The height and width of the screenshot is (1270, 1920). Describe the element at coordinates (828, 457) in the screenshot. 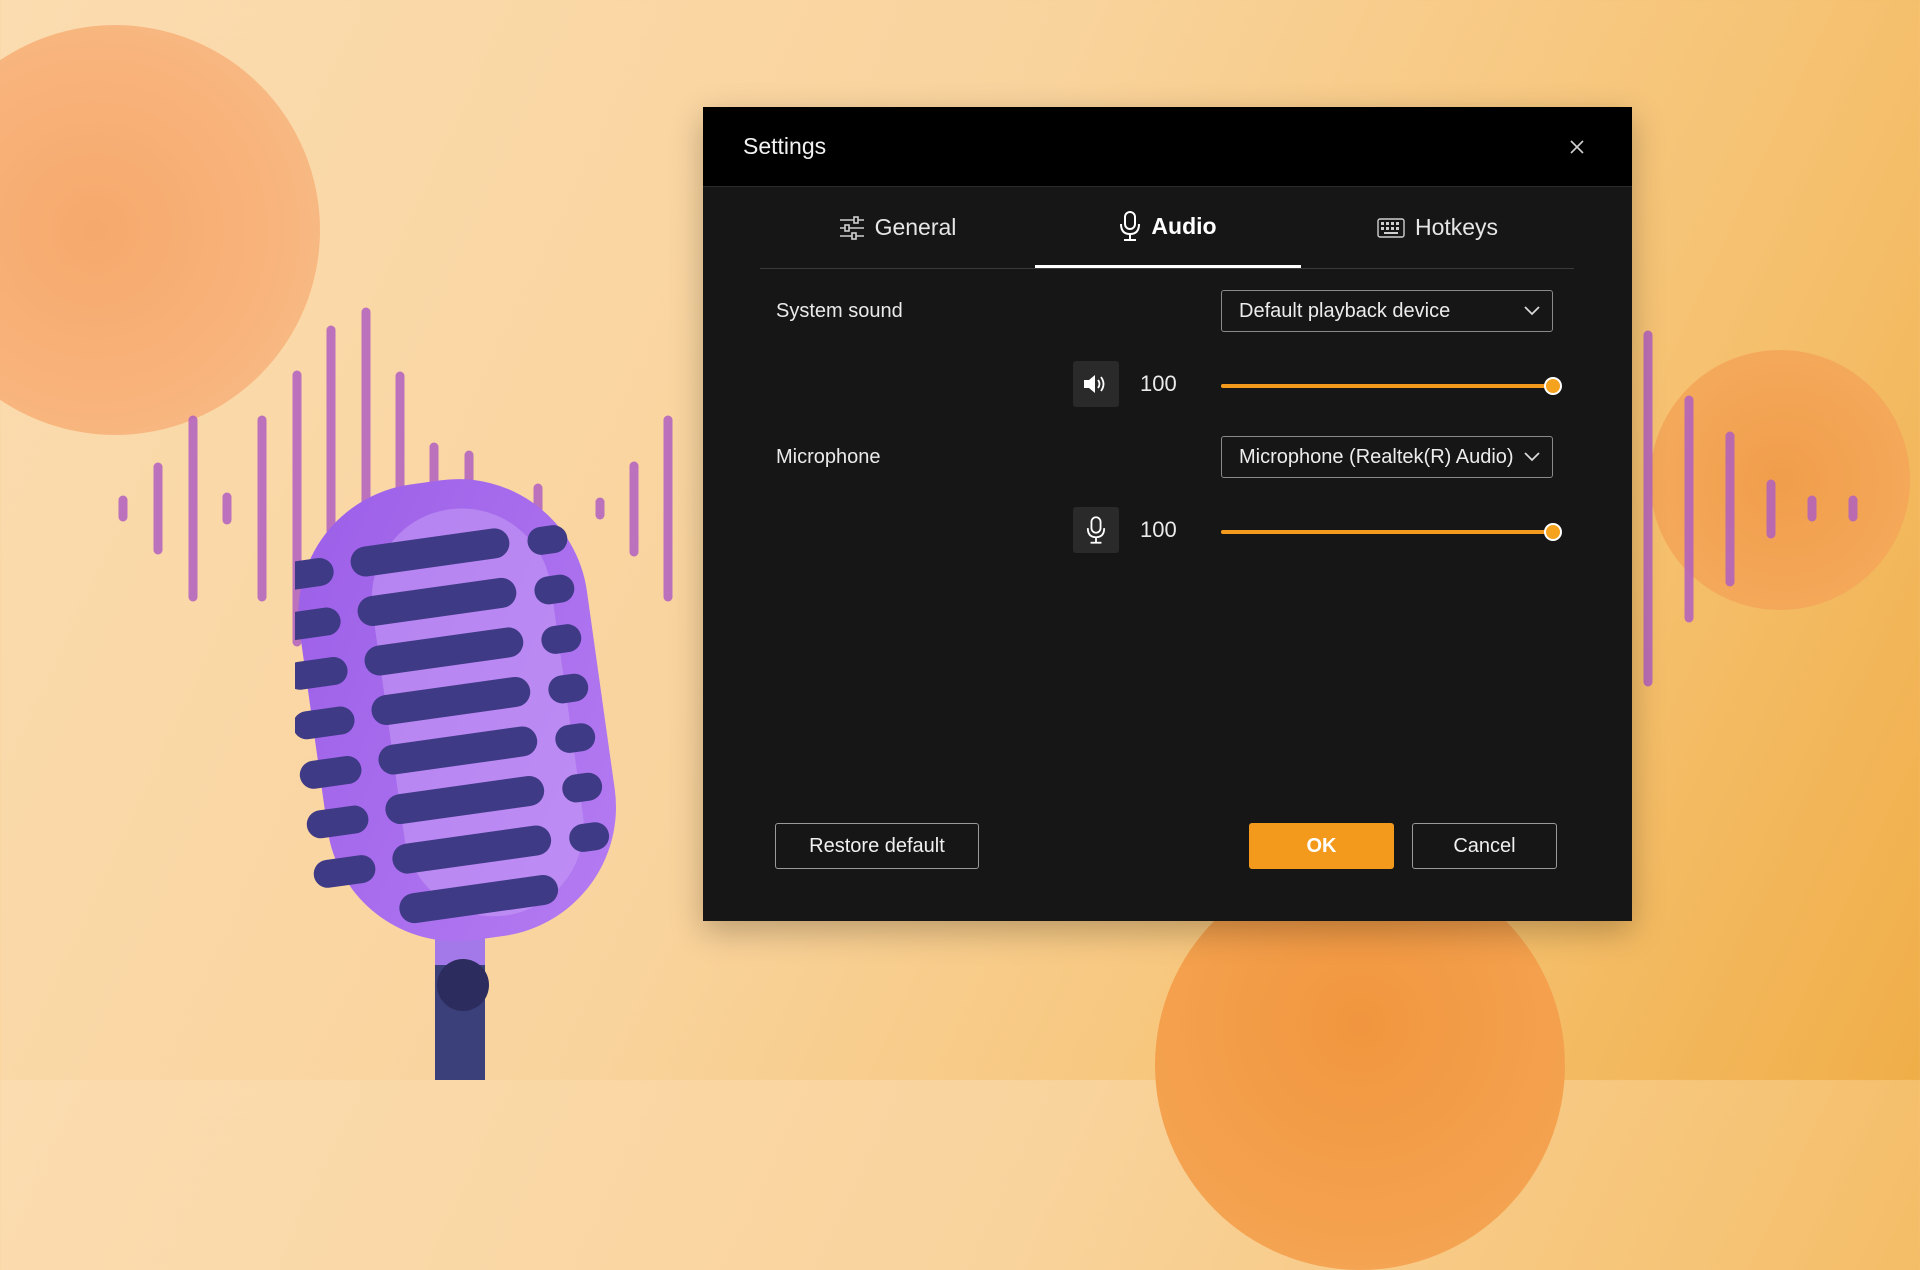

I see `microphone-label: Microphone` at that location.